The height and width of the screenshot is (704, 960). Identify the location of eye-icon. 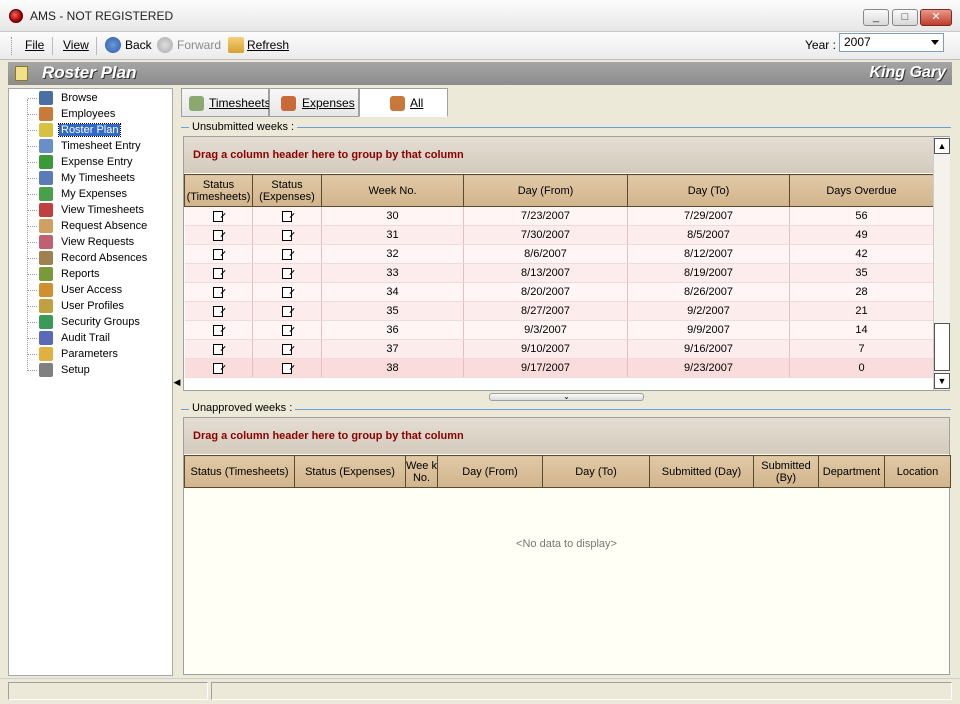
(46, 242).